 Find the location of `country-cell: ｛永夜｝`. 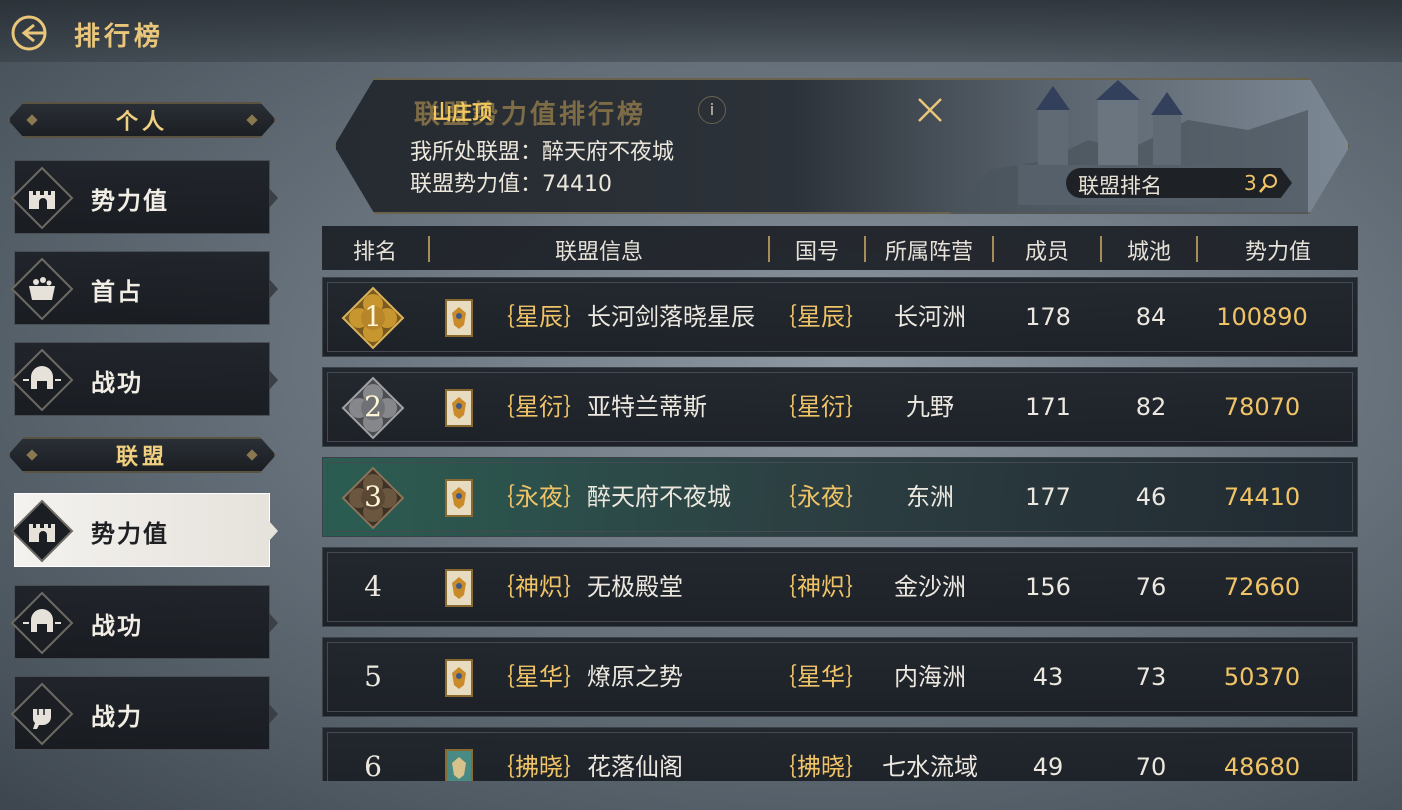

country-cell: ｛永夜｝ is located at coordinates (821, 497).